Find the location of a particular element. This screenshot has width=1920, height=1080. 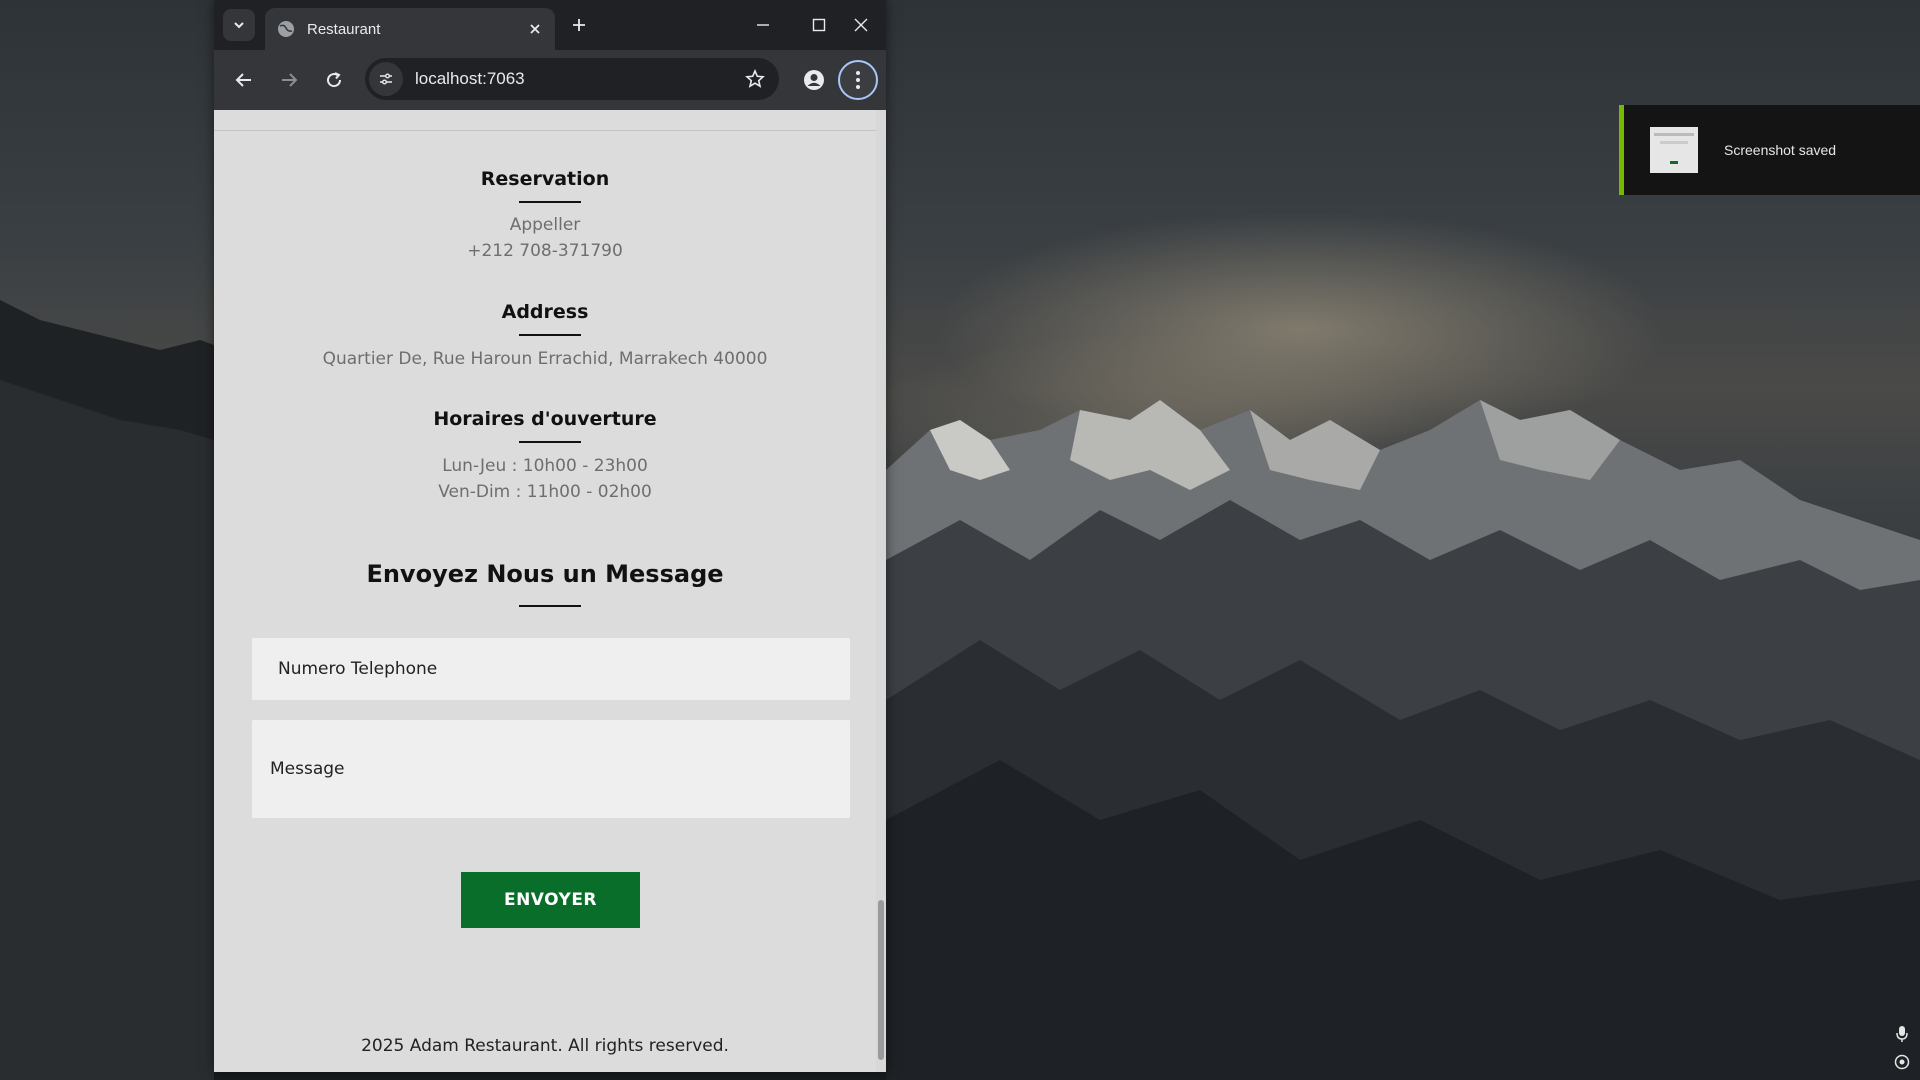

maximize-icon is located at coordinates (819, 25).